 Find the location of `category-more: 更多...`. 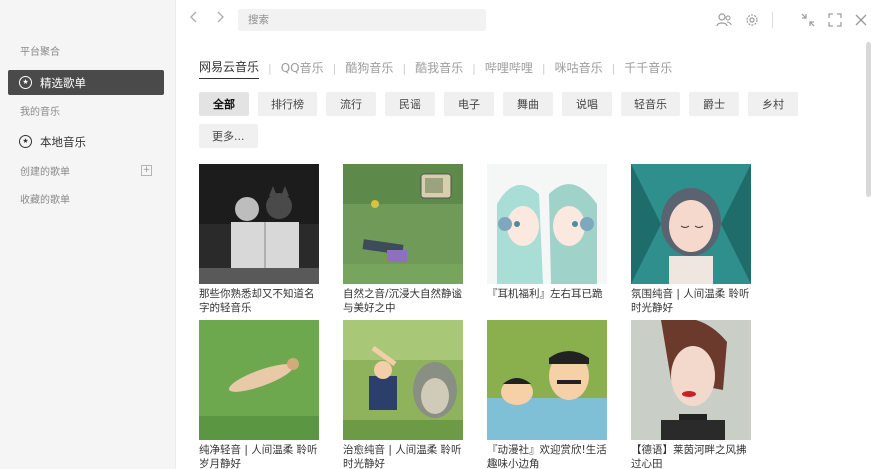

category-more: 更多... is located at coordinates (228, 136).